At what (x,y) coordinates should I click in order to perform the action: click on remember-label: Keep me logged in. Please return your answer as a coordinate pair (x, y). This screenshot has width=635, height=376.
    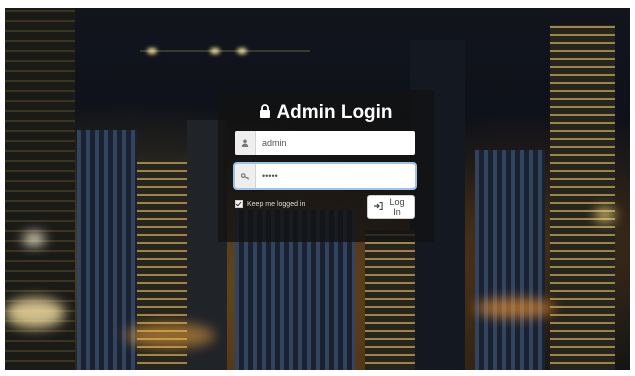
    Looking at the image, I should click on (276, 204).